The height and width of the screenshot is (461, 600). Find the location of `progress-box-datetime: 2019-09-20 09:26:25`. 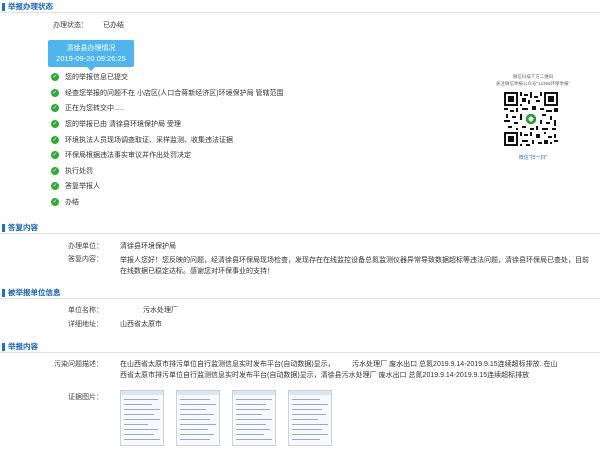

progress-box-datetime: 2019-09-20 09:26:25 is located at coordinates (91, 58).